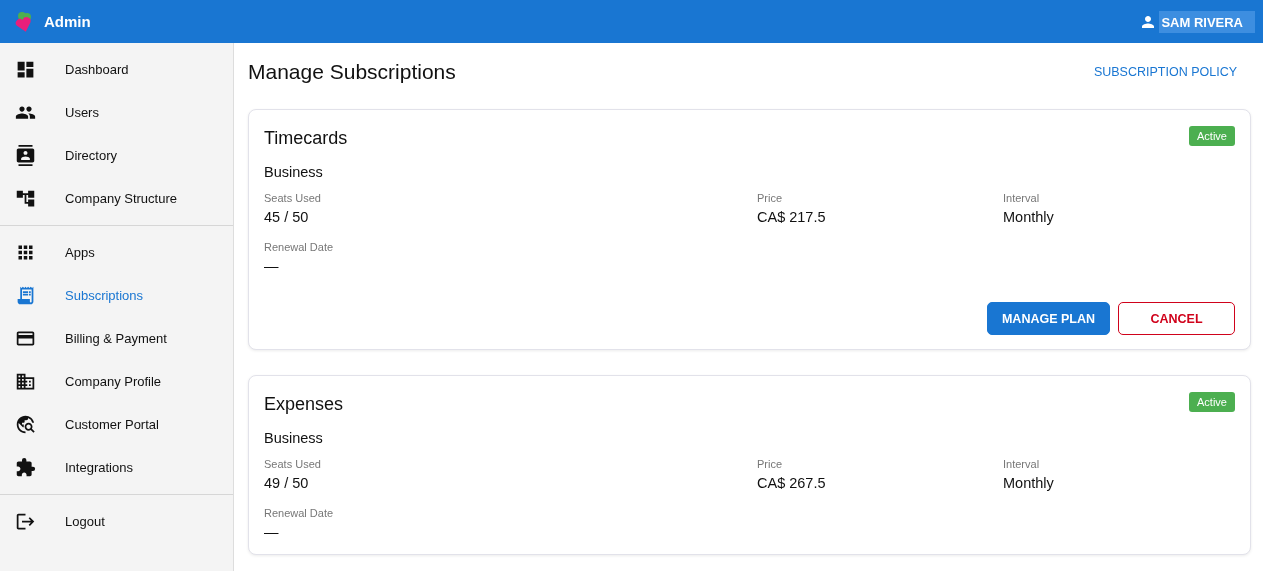 This screenshot has height=571, width=1263. What do you see at coordinates (304, 404) in the screenshot?
I see `subscription-name: Expenses` at bounding box center [304, 404].